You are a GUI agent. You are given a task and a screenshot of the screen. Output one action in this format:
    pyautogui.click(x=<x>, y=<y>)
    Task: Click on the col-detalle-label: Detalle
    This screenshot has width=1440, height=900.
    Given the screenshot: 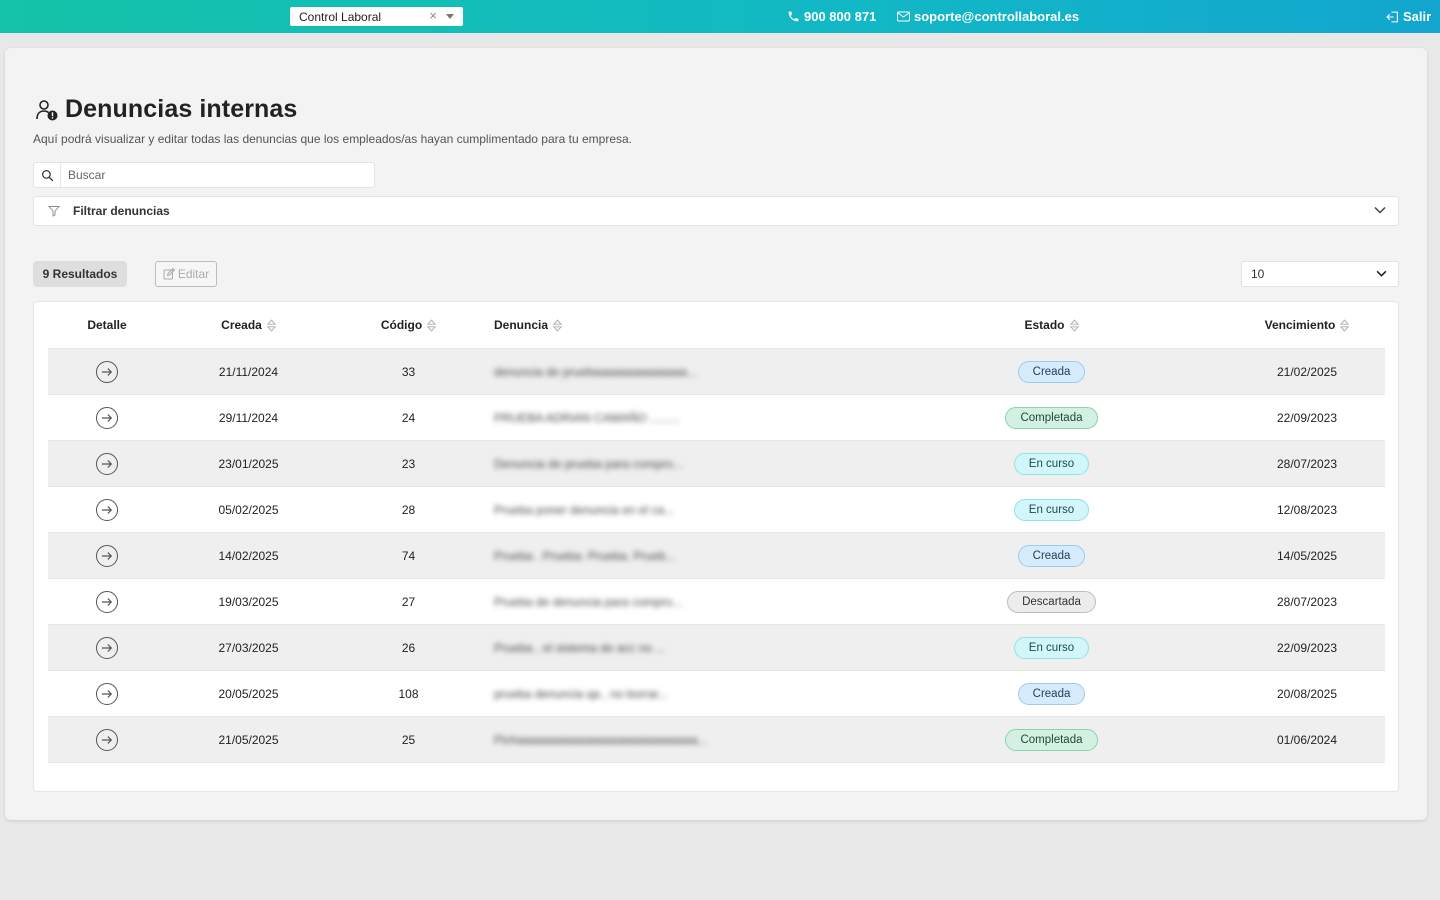 What is the action you would take?
    pyautogui.click(x=107, y=325)
    